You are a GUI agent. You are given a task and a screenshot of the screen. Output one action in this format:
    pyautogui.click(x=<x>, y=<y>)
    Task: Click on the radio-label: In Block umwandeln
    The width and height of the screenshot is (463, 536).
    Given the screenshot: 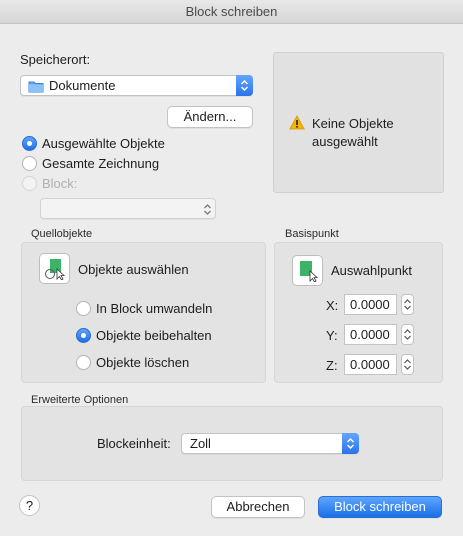 What is the action you would take?
    pyautogui.click(x=154, y=308)
    